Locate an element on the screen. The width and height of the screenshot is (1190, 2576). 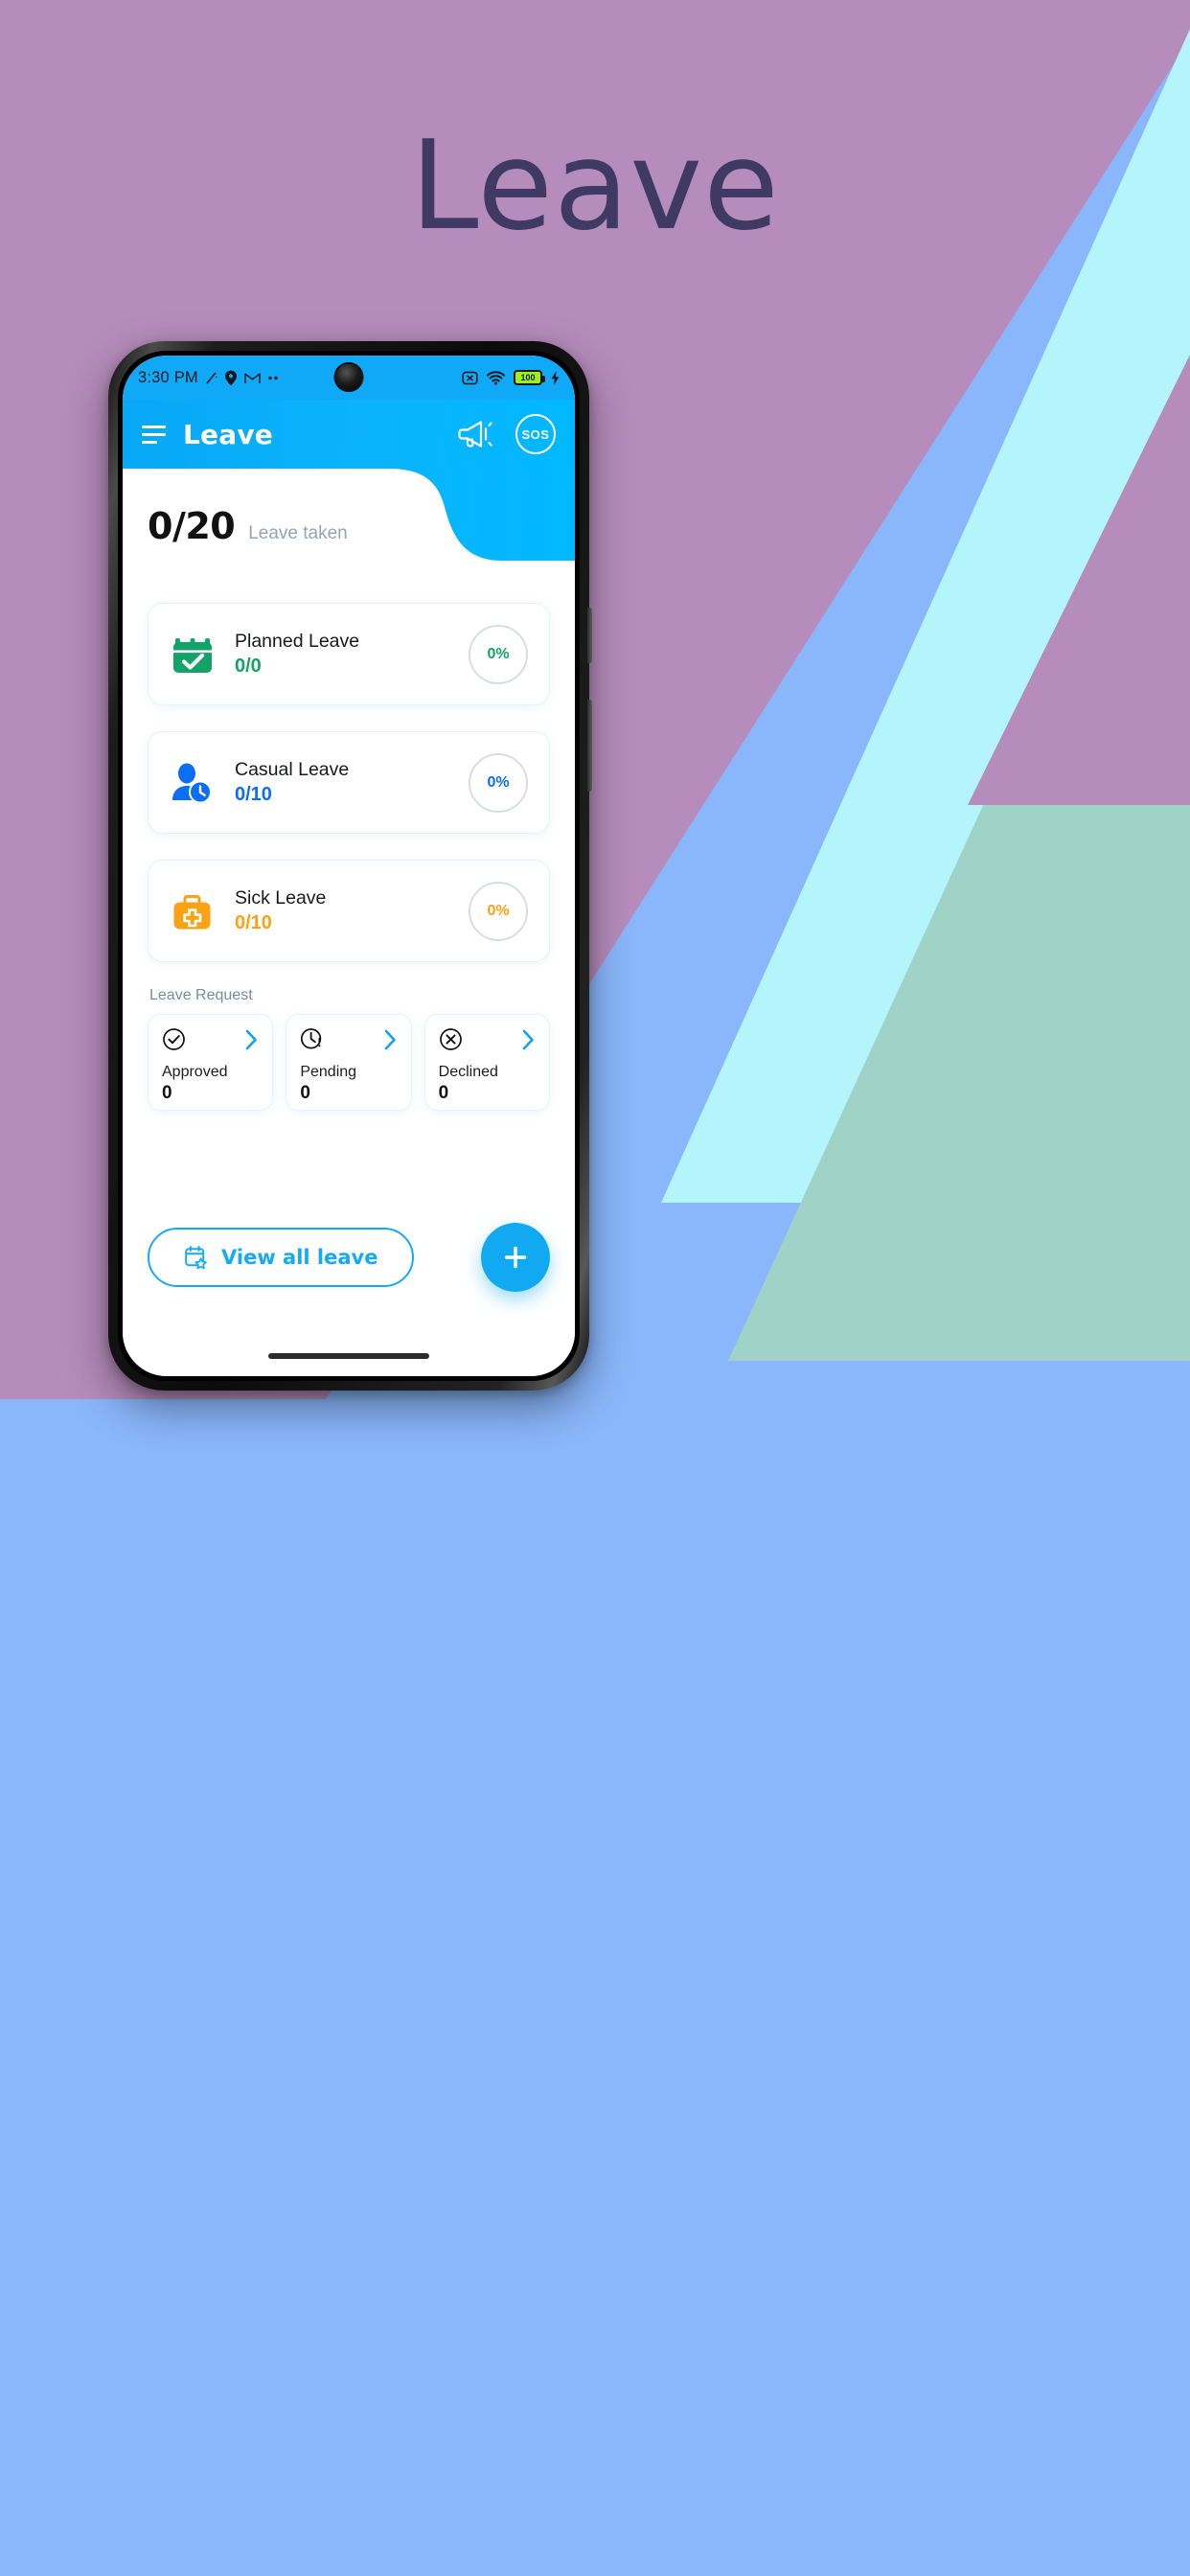
request-tile-label: Pending is located at coordinates (328, 1072).